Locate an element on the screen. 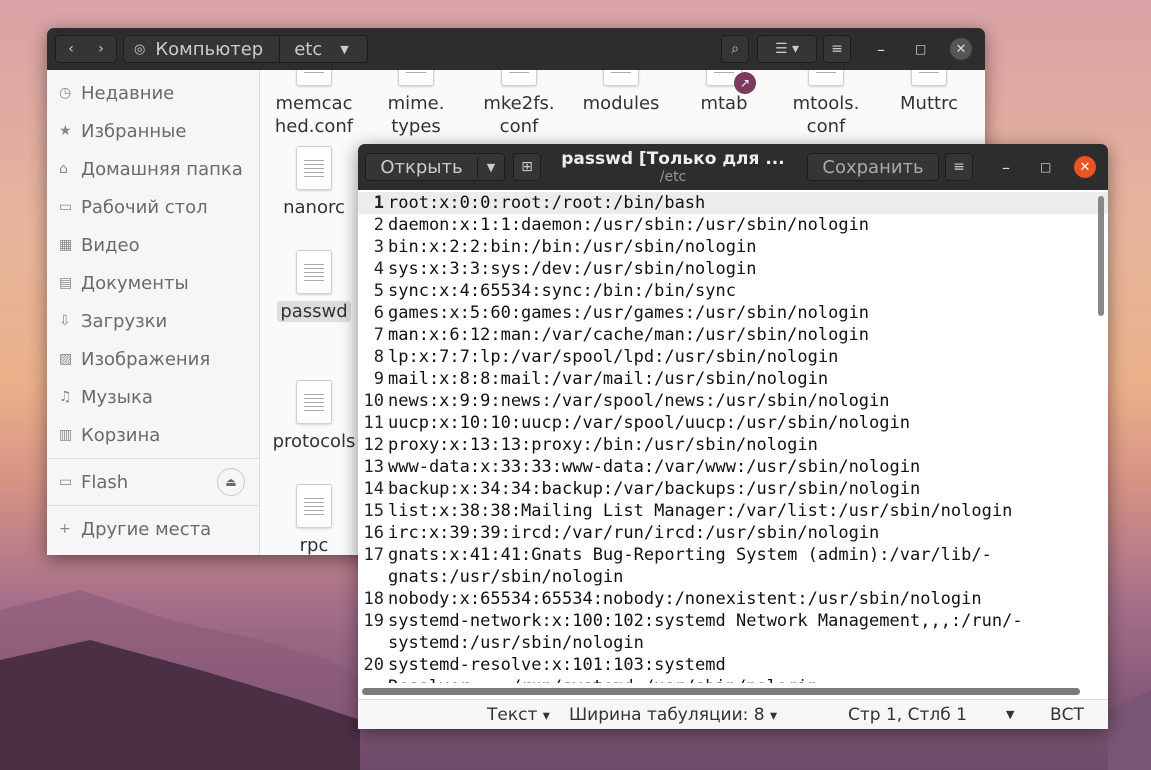 The height and width of the screenshot is (770, 1151). sidebar-item-label: Видео is located at coordinates (110, 245).